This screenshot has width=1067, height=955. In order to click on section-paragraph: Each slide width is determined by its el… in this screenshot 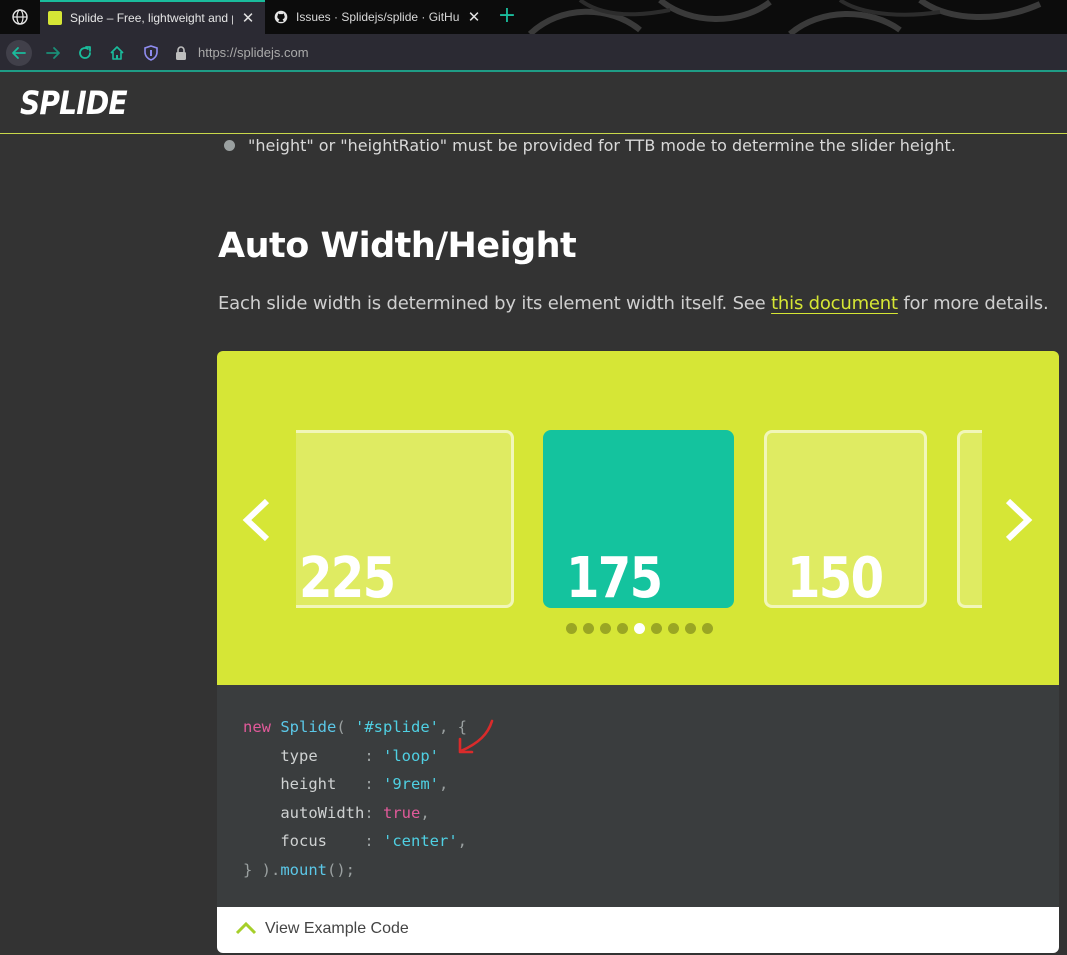, I will do `click(633, 303)`.